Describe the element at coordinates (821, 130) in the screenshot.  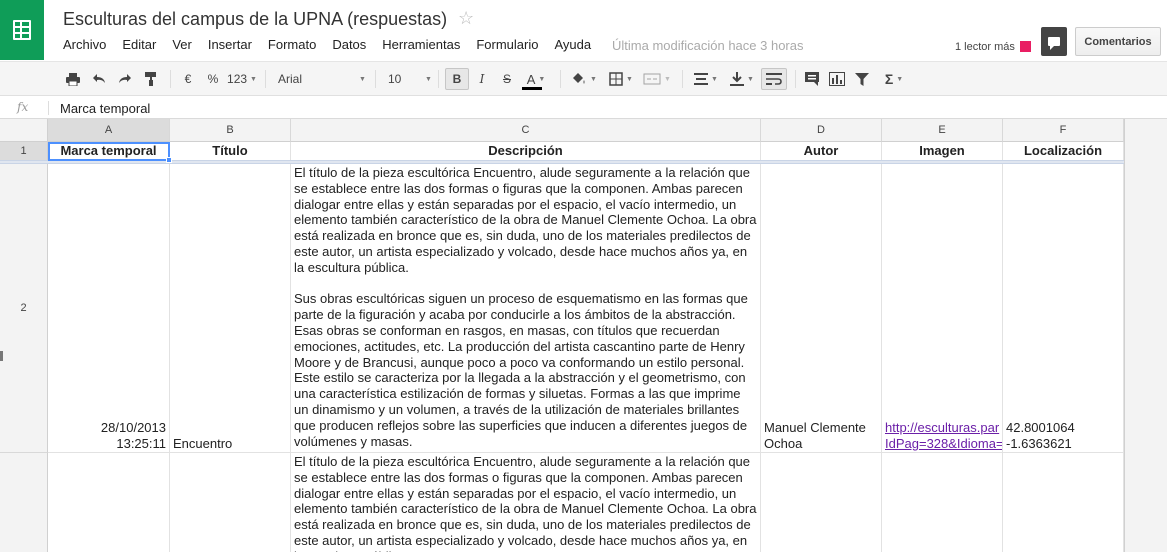
I see `column-header-d: D` at that location.